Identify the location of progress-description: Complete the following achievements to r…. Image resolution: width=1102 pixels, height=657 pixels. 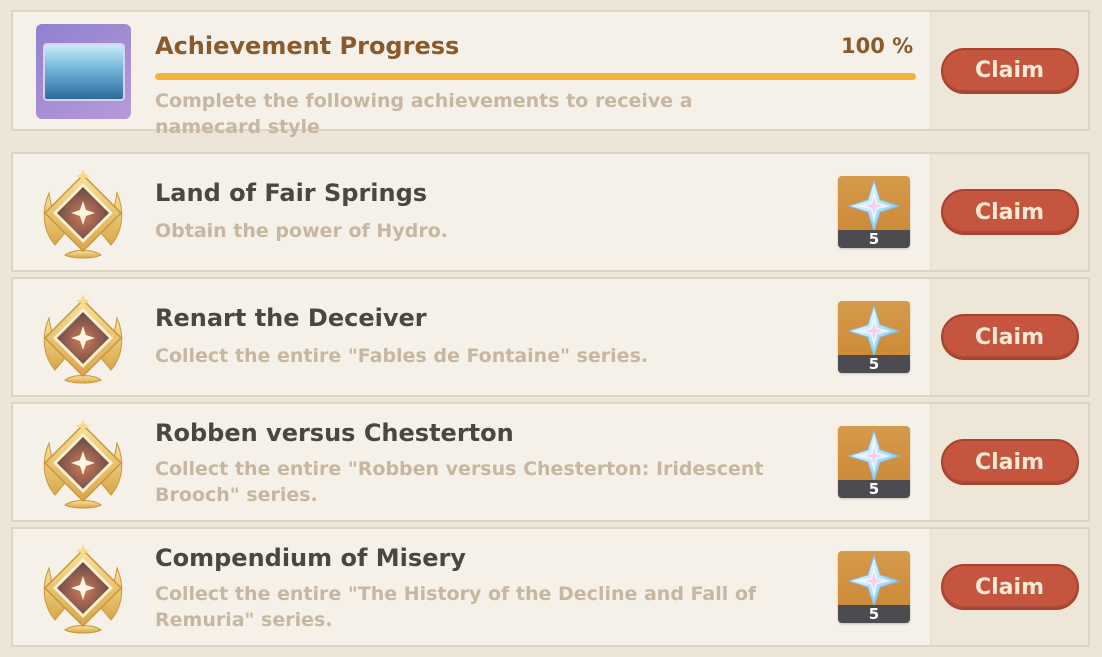
(424, 114).